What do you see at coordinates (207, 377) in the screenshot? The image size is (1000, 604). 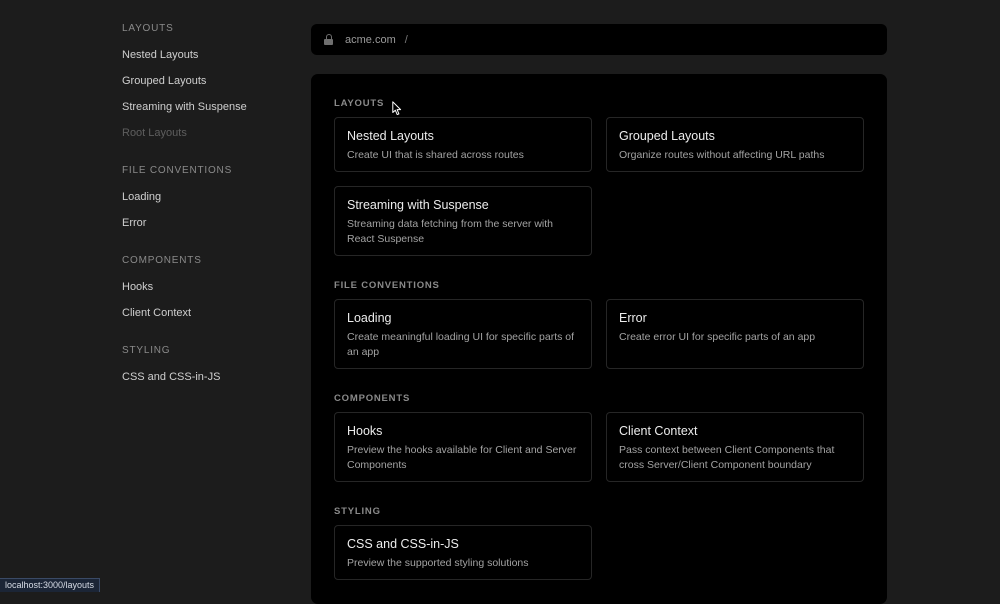 I see `sidebar-item-css-and-css-in-js: CSS and CSS-in-JS` at bounding box center [207, 377].